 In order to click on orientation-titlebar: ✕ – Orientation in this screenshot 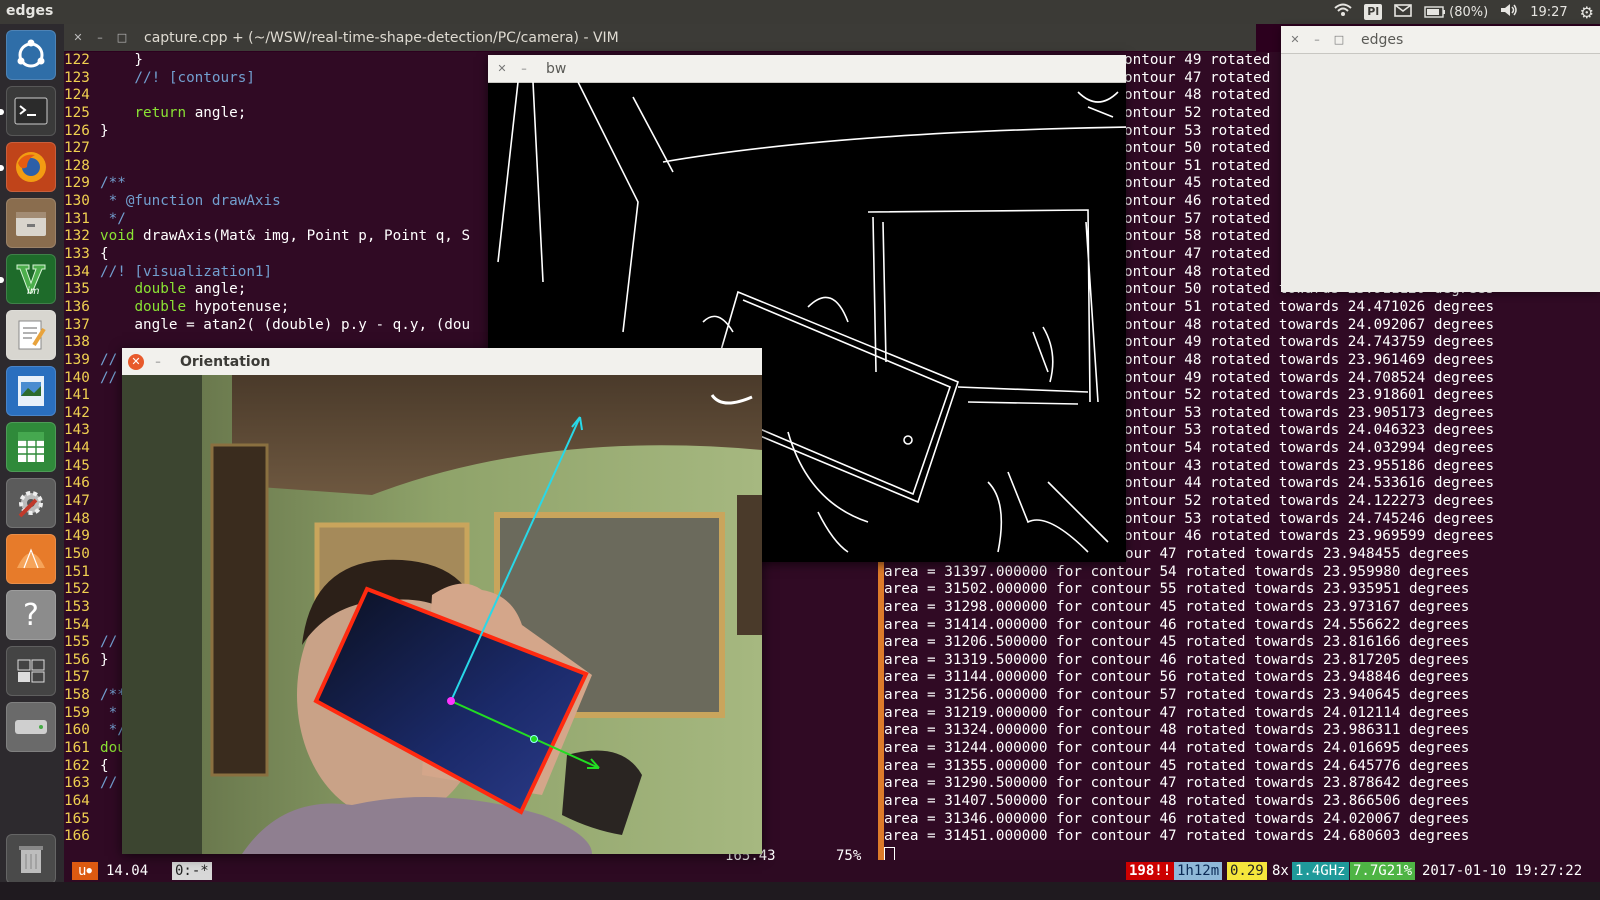, I will do `click(442, 362)`.